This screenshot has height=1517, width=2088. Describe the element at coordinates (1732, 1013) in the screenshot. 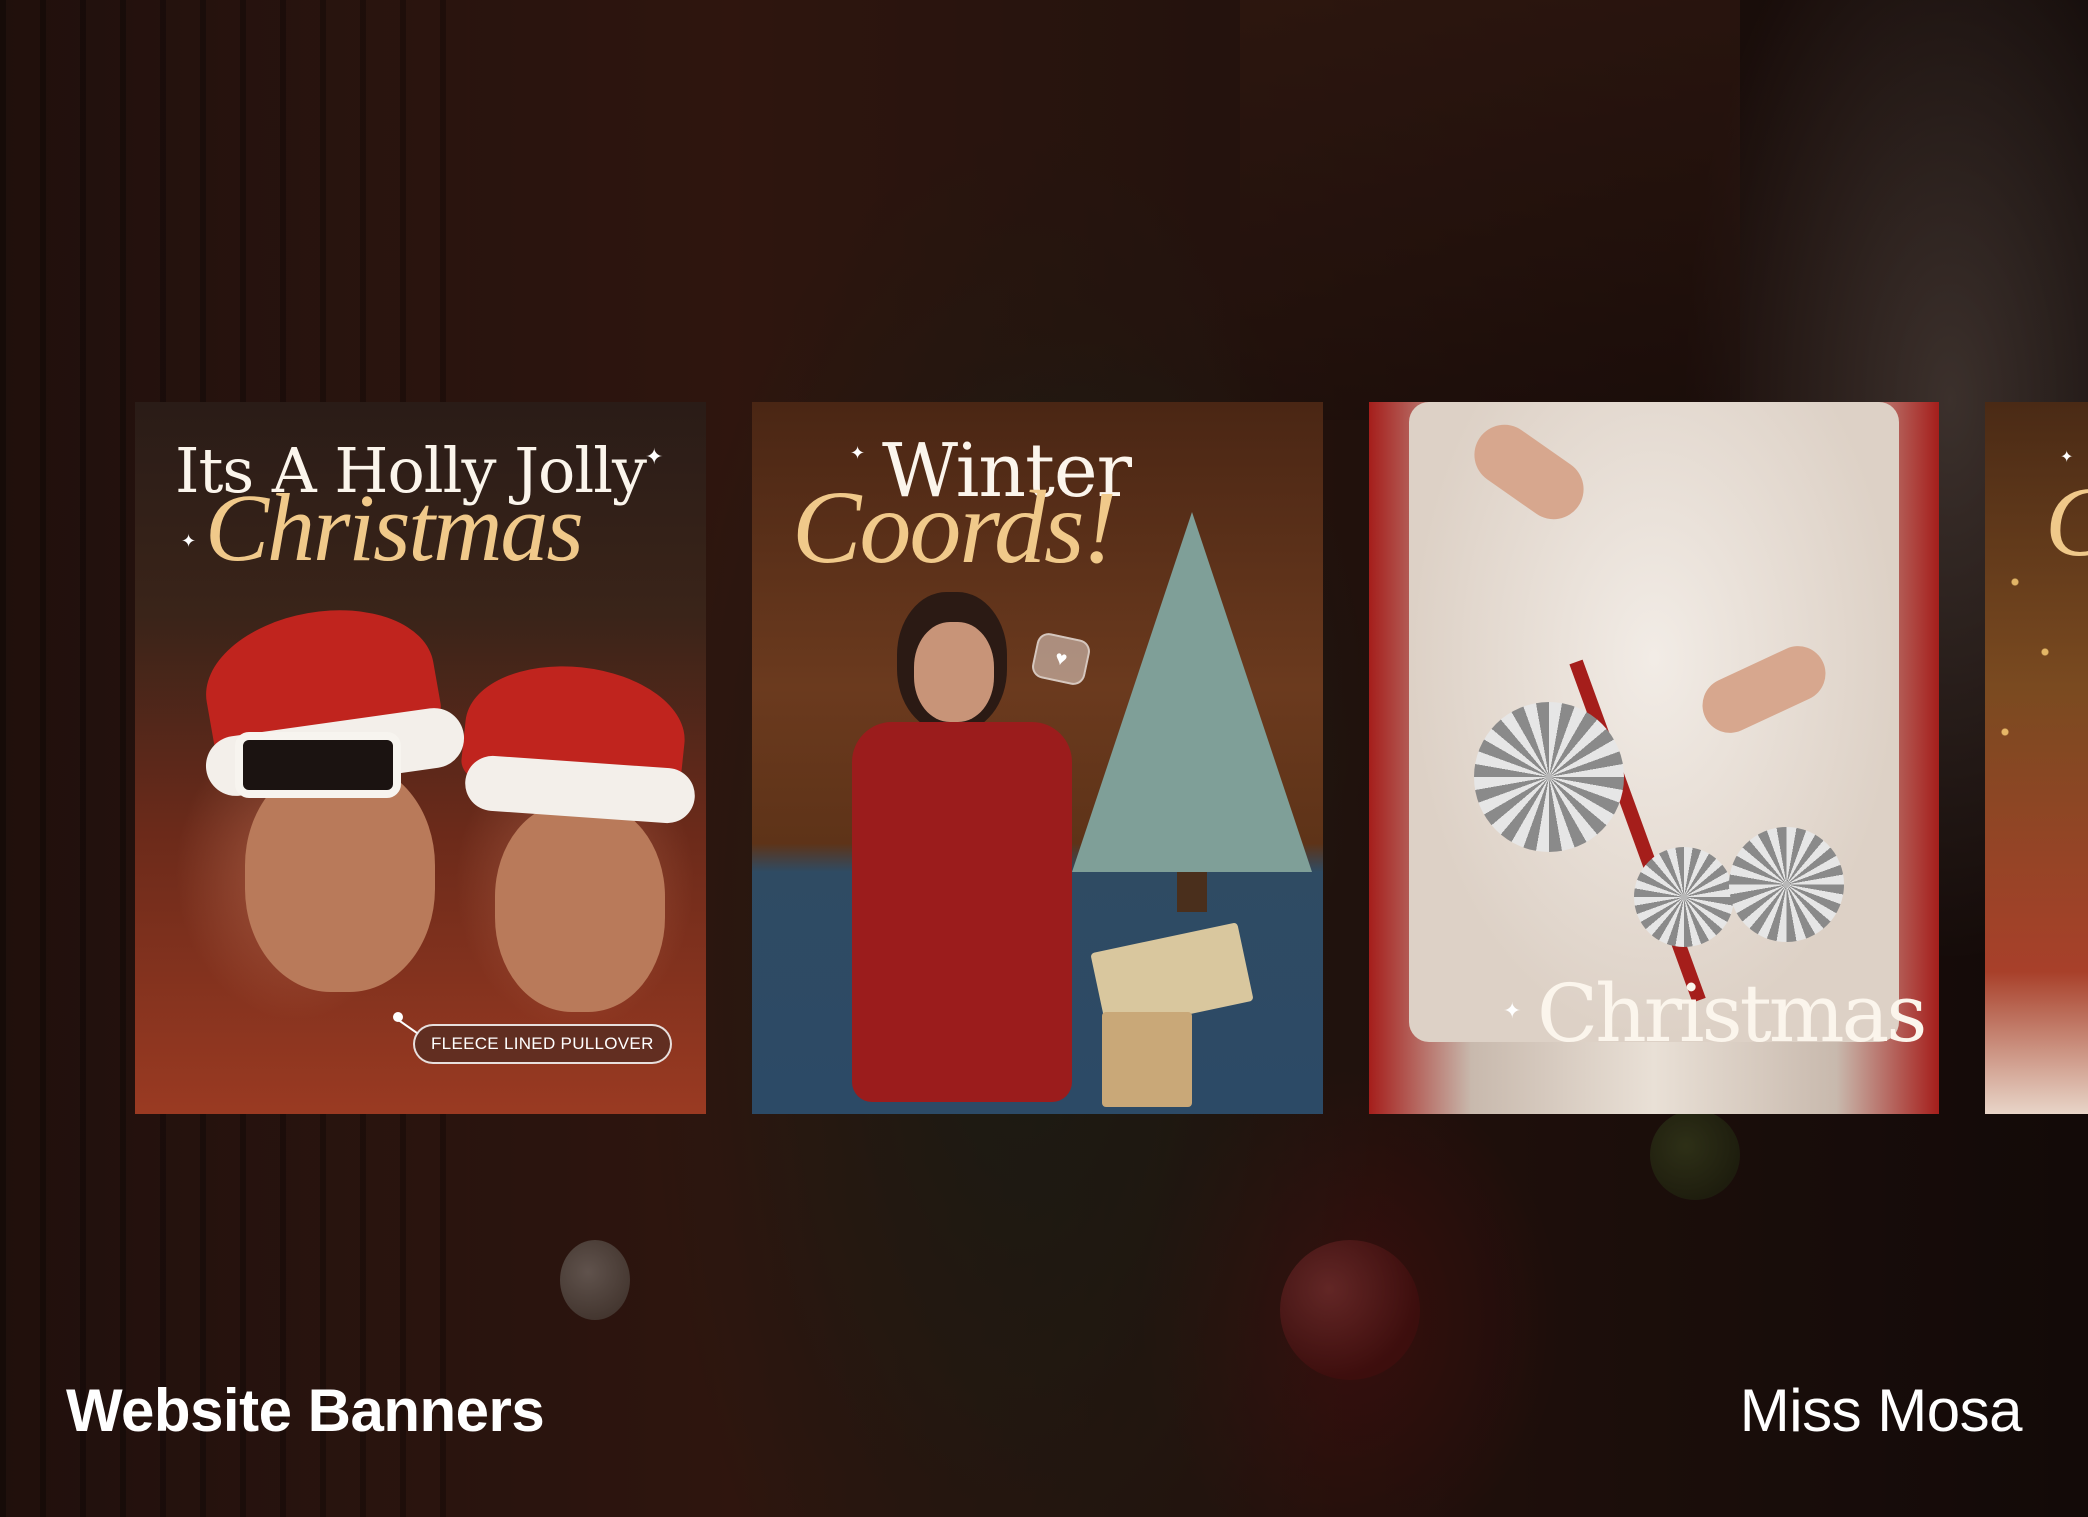

I see `banner-headline: Christmas` at that location.